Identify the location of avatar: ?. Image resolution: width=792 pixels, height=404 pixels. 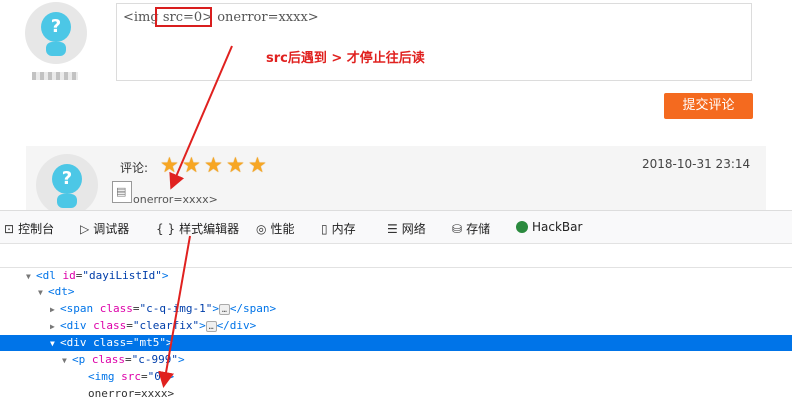
(56, 33).